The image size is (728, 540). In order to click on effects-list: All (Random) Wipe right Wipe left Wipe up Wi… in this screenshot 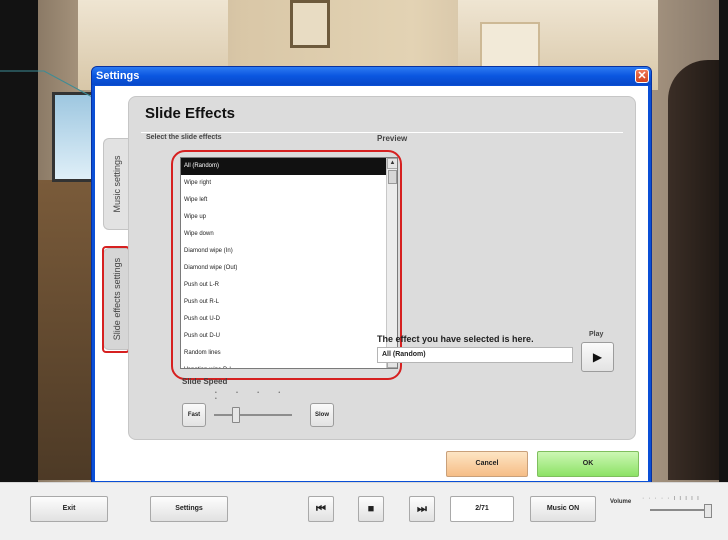, I will do `click(289, 263)`.